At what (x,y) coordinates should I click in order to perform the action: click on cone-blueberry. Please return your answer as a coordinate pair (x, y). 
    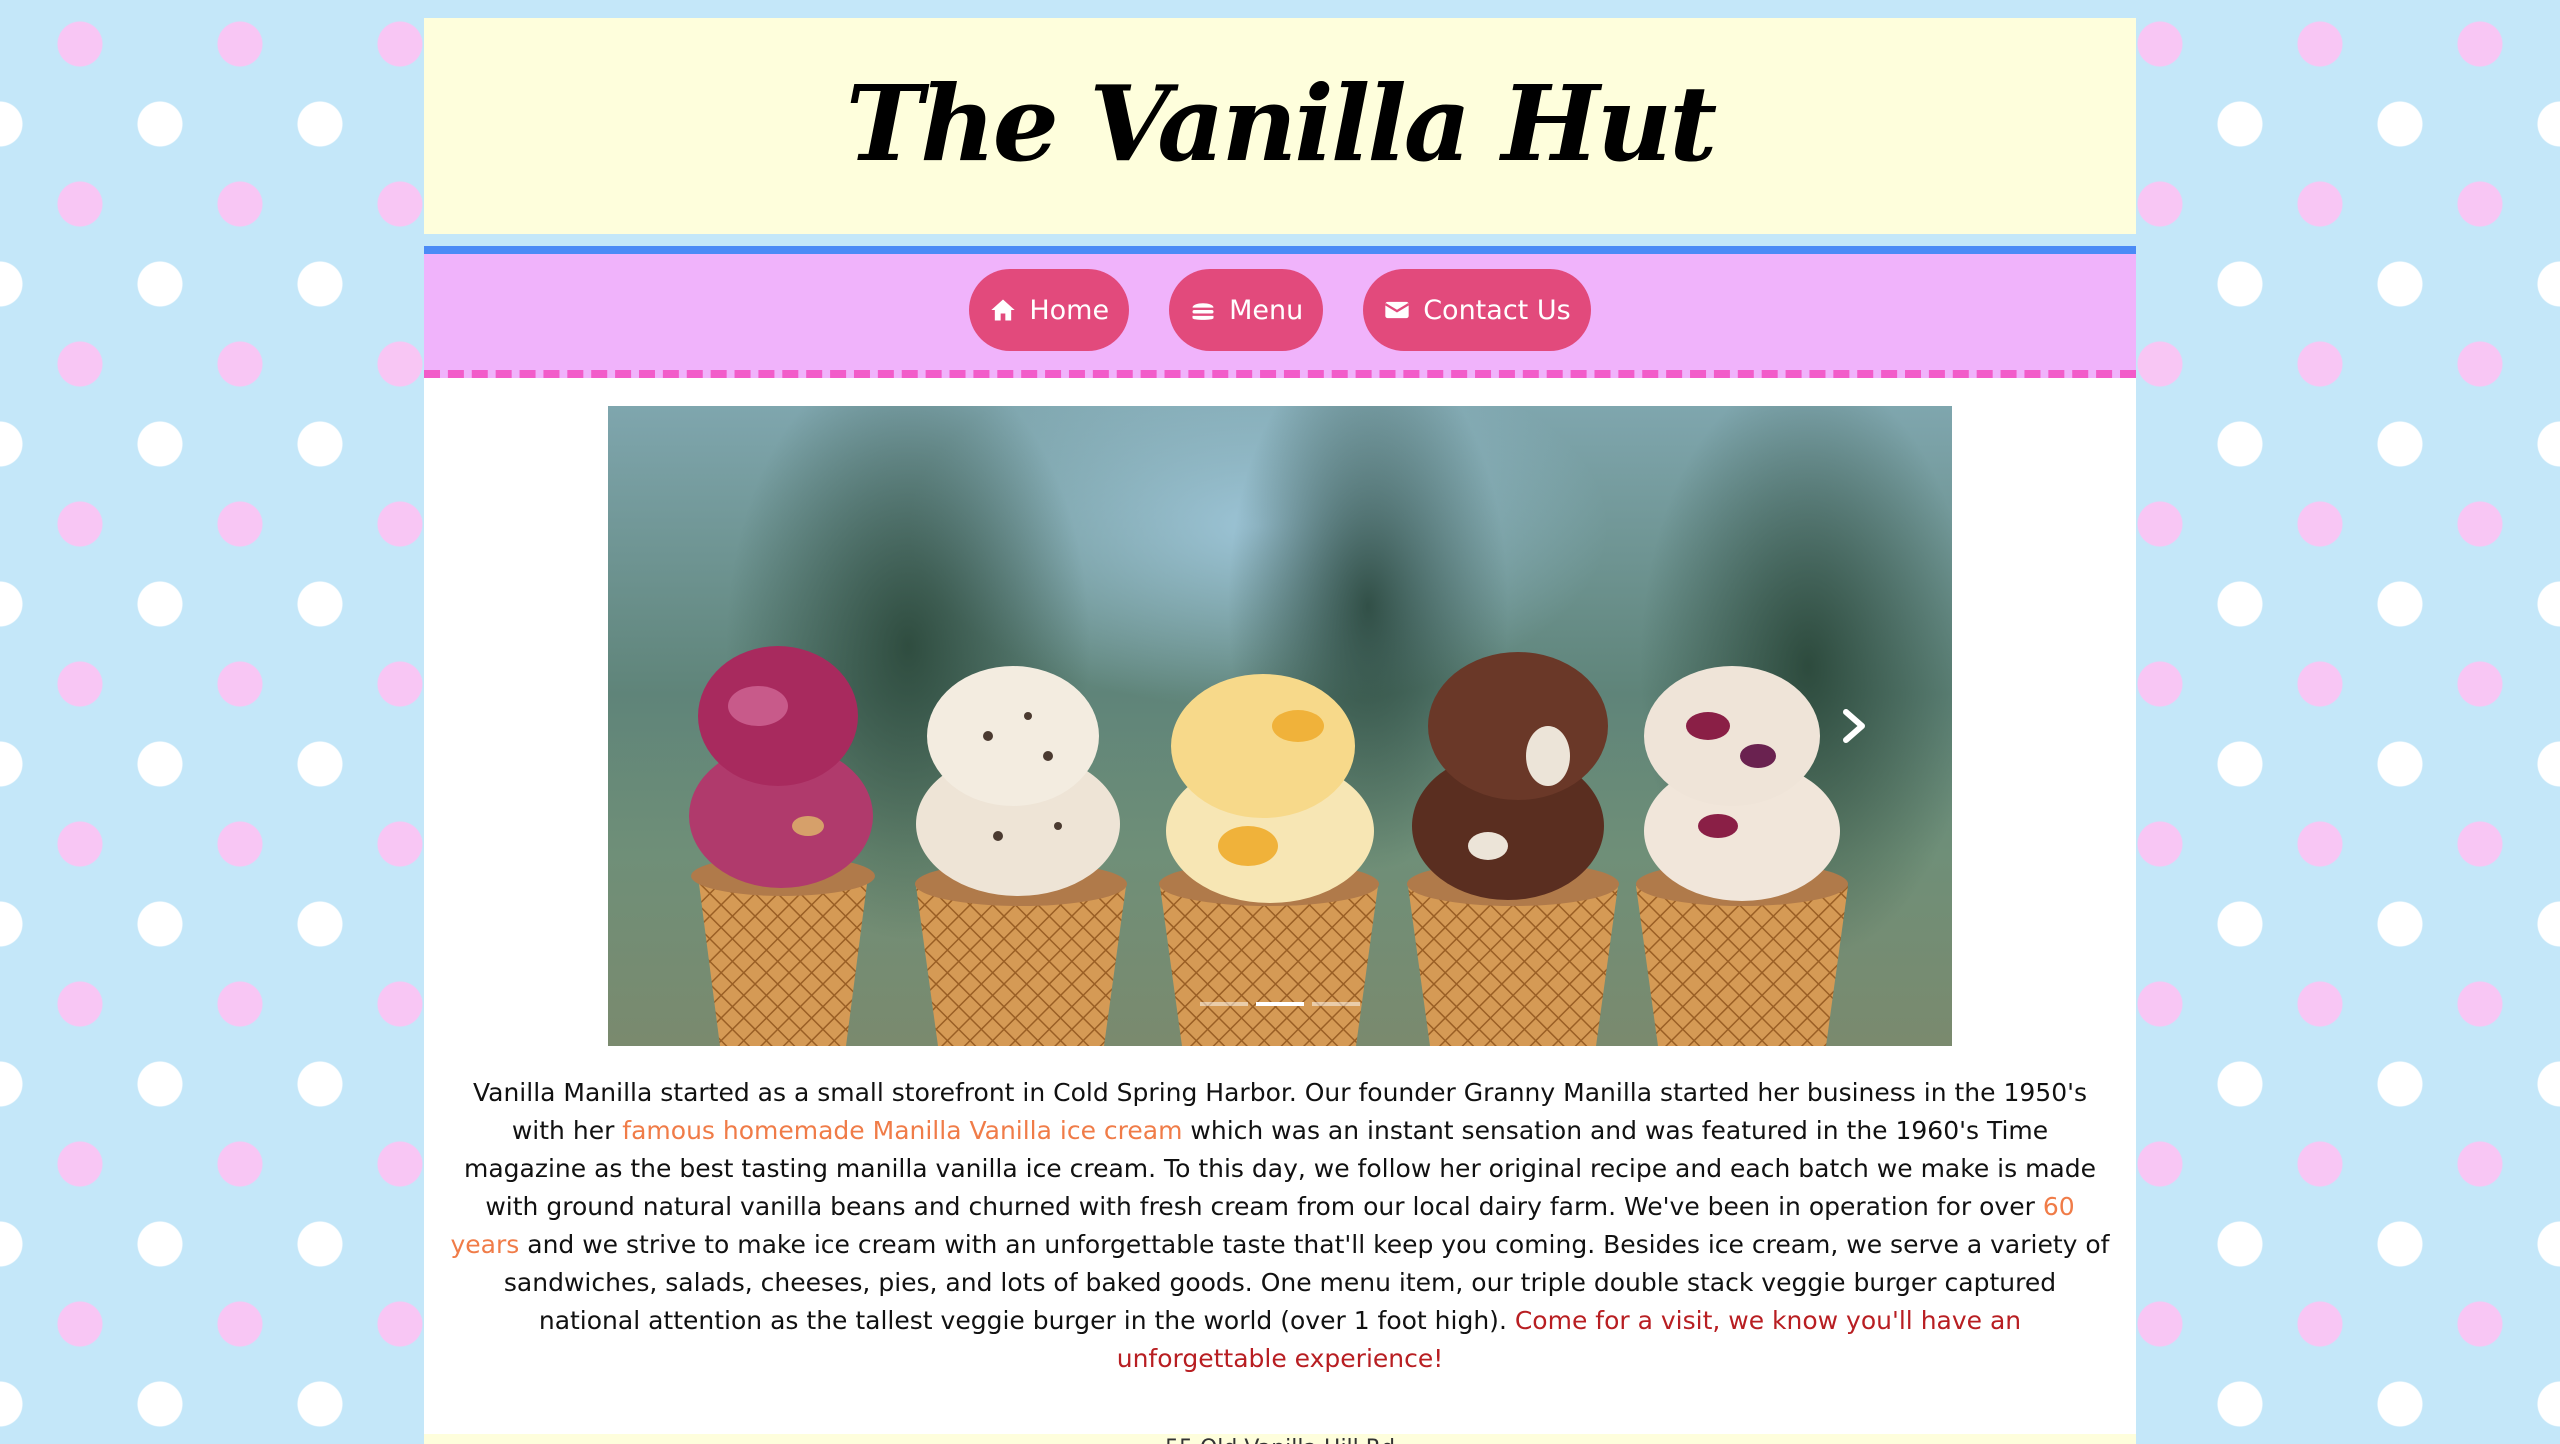
    Looking at the image, I should click on (1742, 856).